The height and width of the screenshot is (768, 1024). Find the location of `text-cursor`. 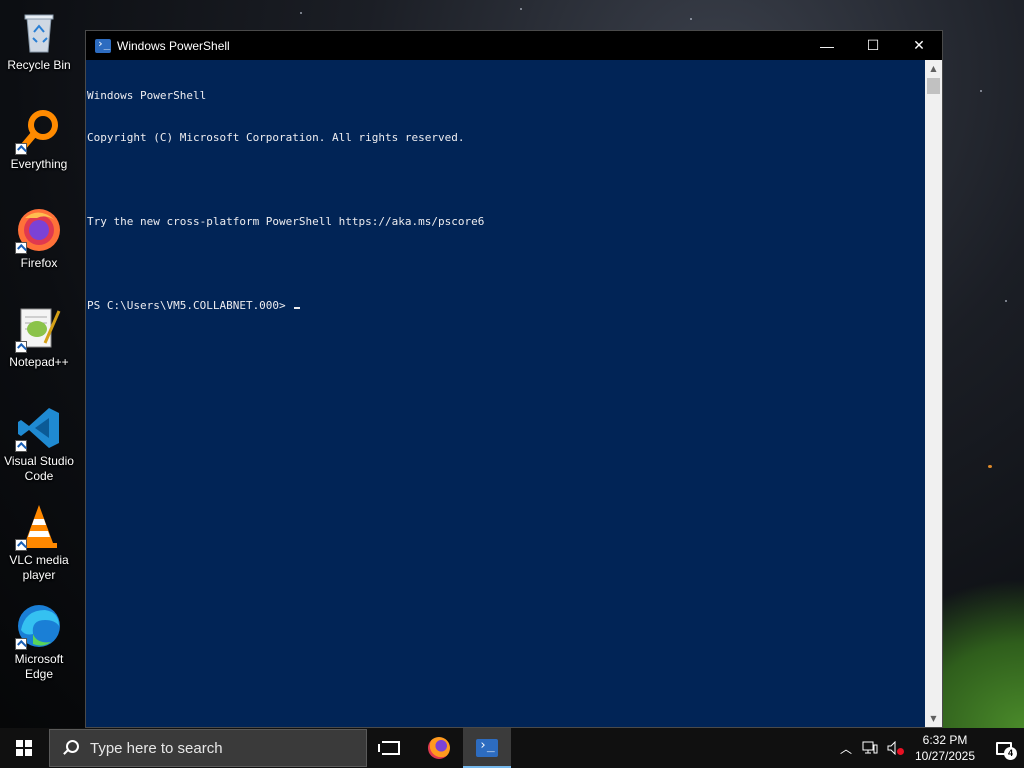

text-cursor is located at coordinates (297, 308).